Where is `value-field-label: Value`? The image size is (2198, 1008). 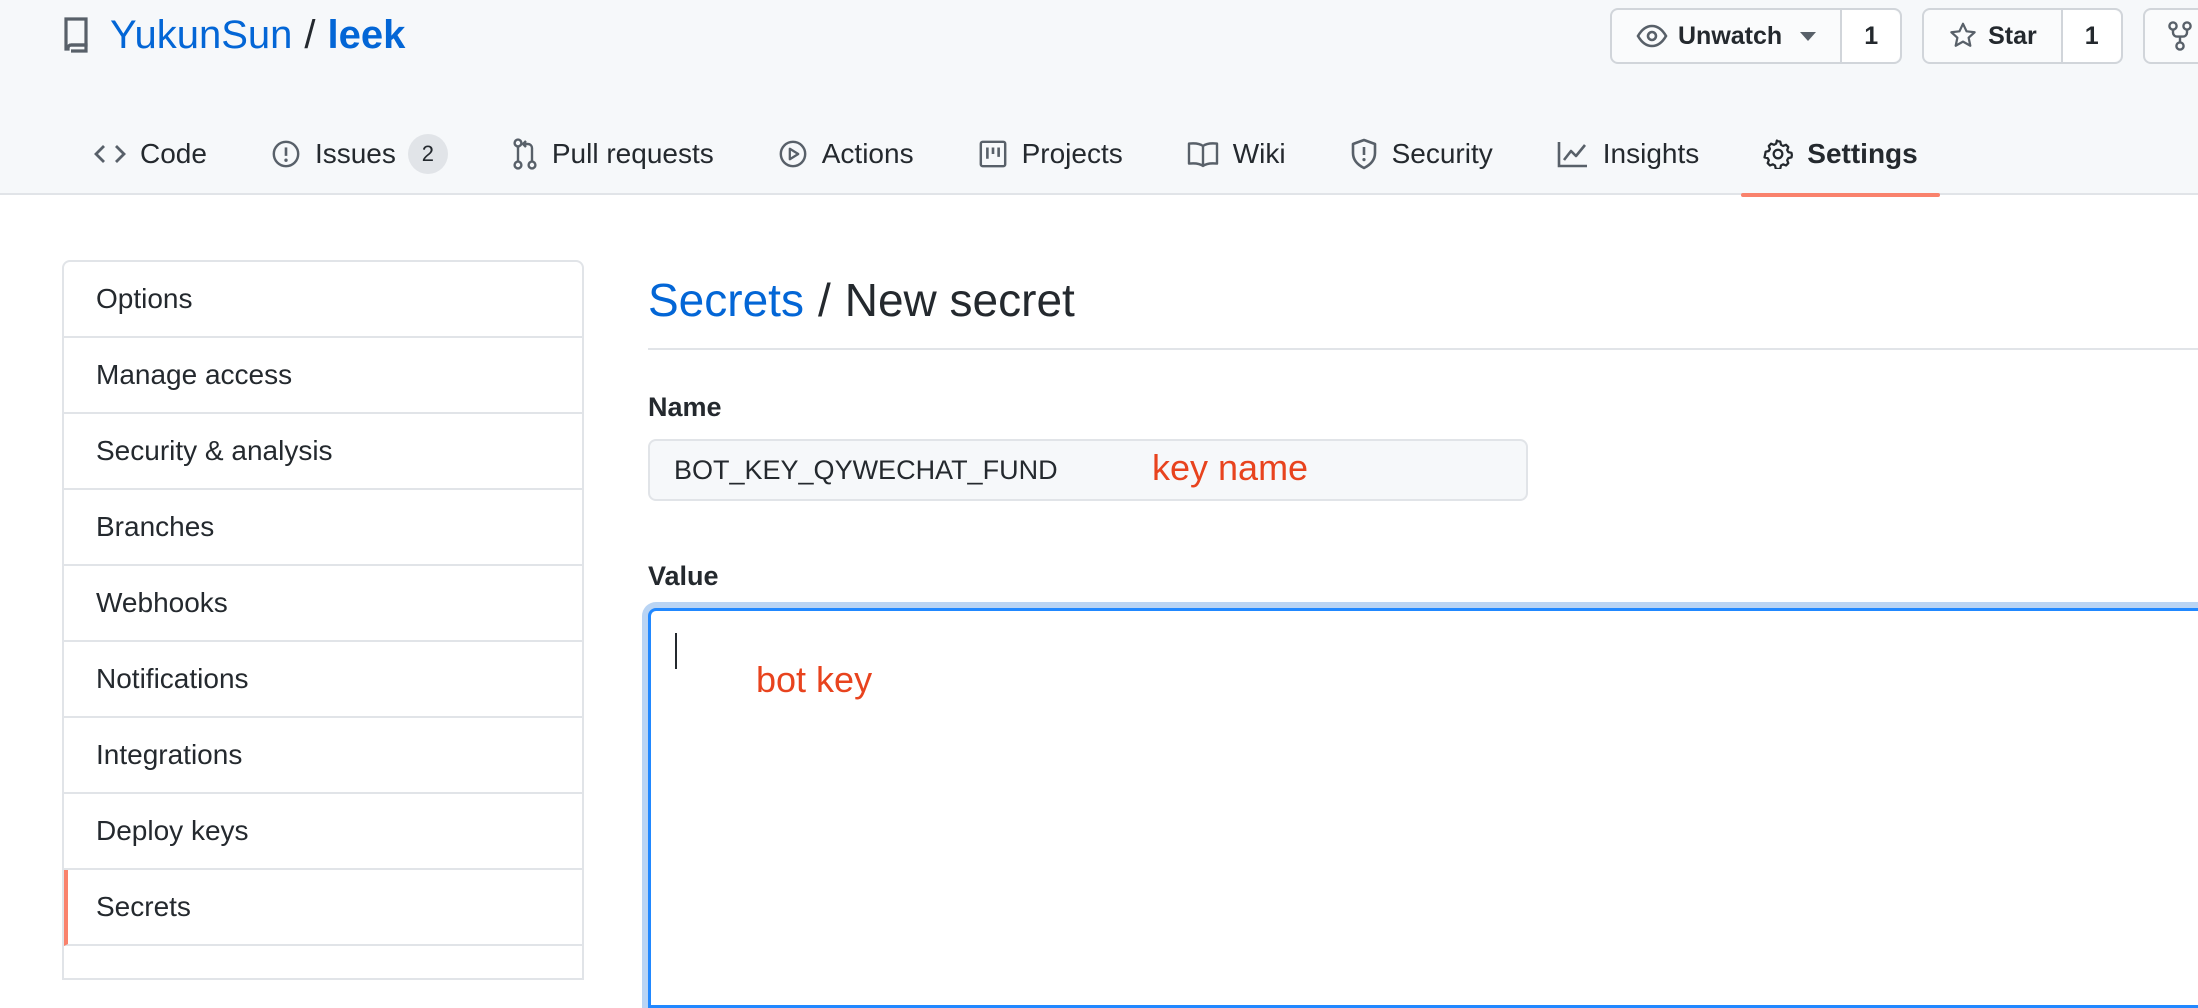 value-field-label: Value is located at coordinates (683, 576).